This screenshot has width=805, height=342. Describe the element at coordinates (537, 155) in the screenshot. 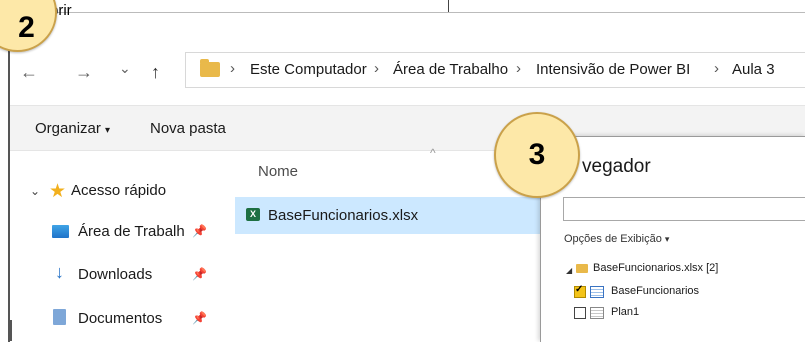

I see `step-badge-3: 3` at that location.